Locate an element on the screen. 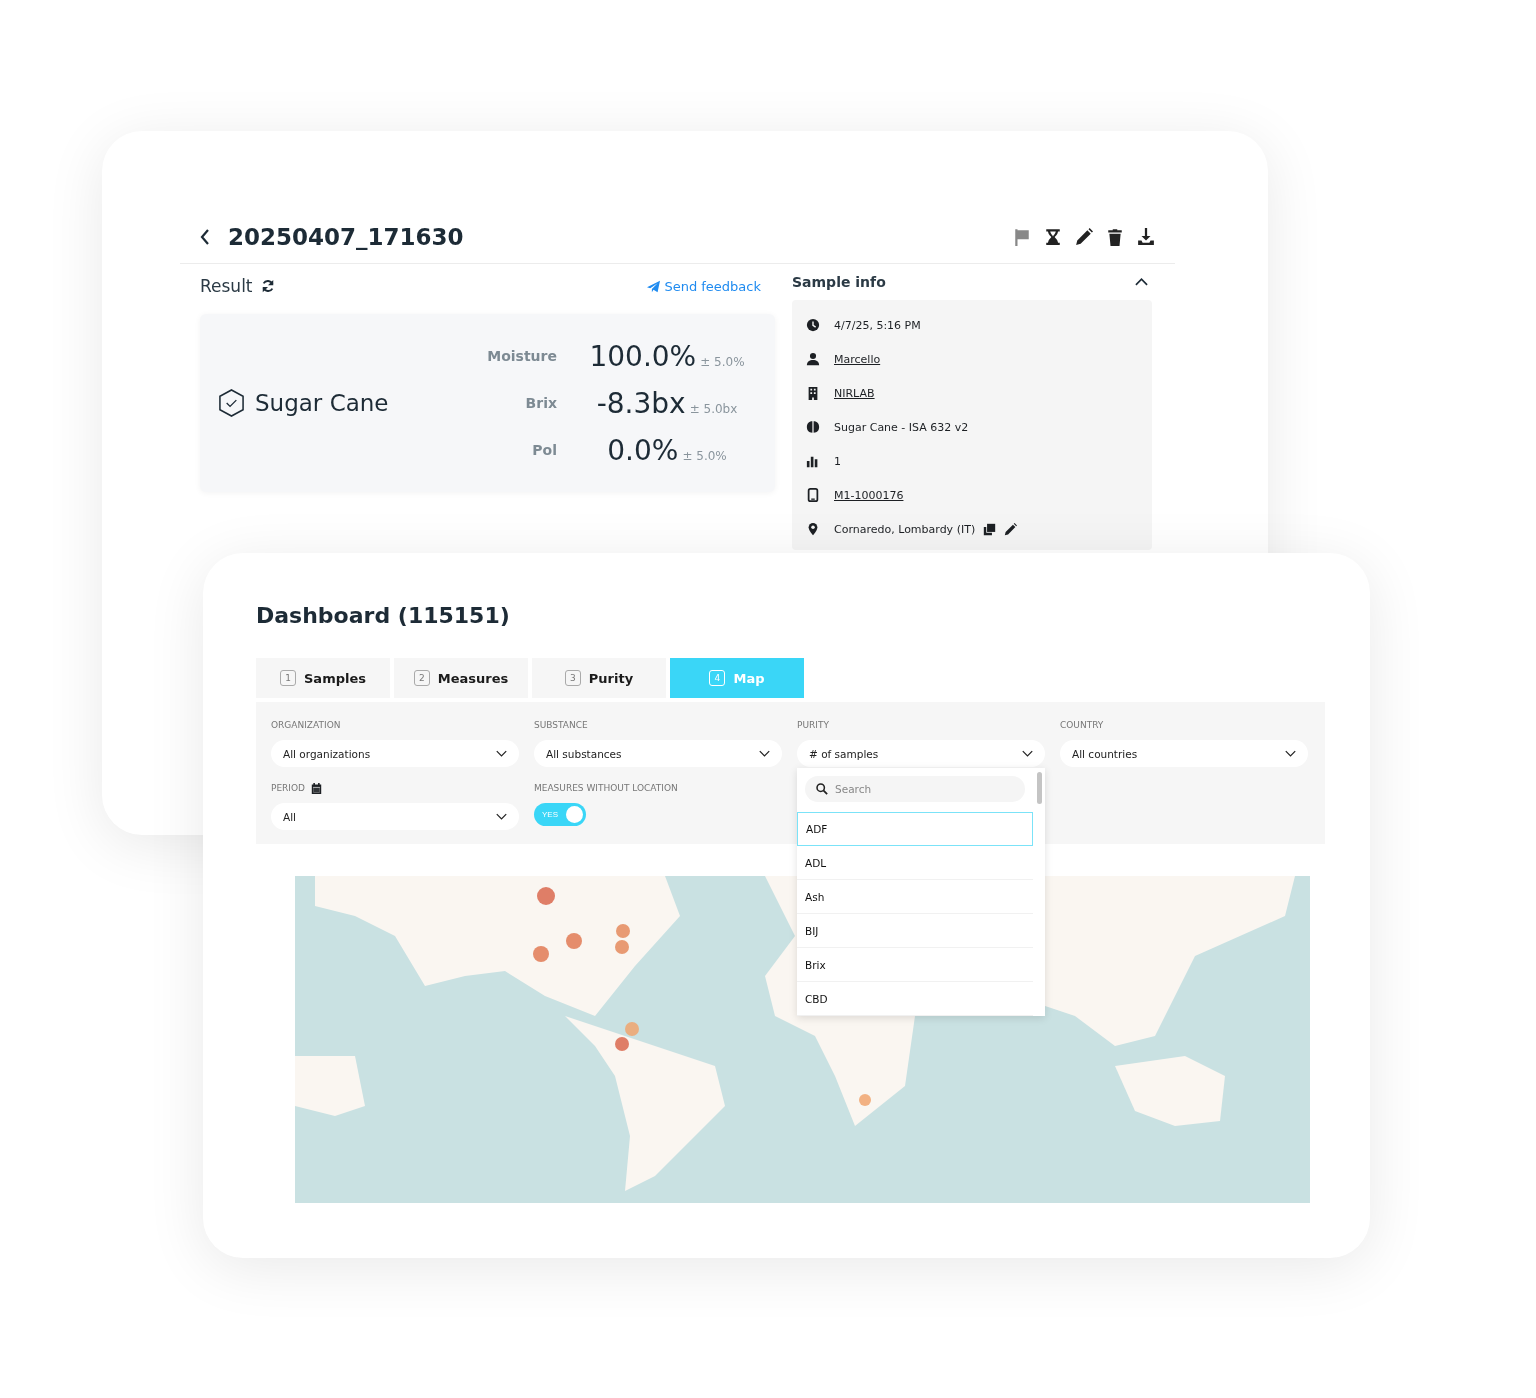 The width and height of the screenshot is (1536, 1398). measure-name: Moisture is located at coordinates (522, 356).